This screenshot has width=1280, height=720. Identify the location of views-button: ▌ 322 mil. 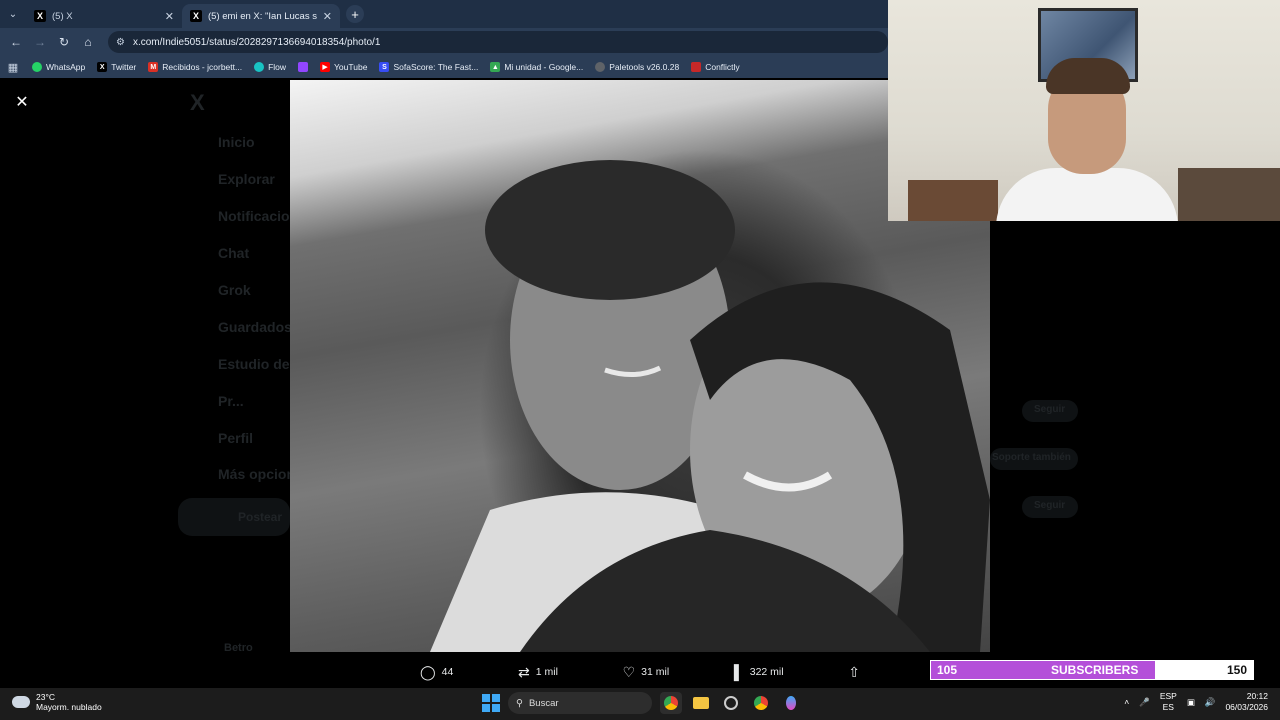
(759, 672).